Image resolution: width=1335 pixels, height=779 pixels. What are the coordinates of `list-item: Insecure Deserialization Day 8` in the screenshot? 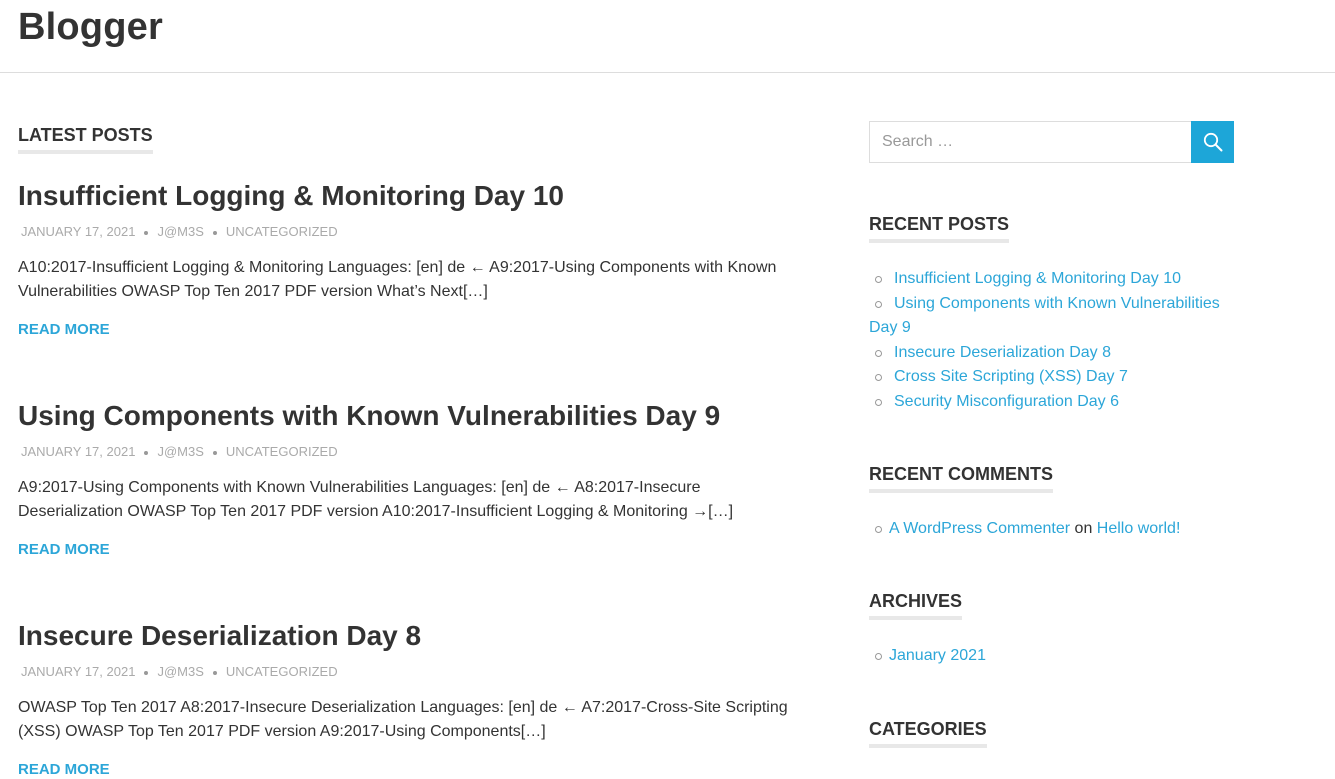 It's located at (1051, 353).